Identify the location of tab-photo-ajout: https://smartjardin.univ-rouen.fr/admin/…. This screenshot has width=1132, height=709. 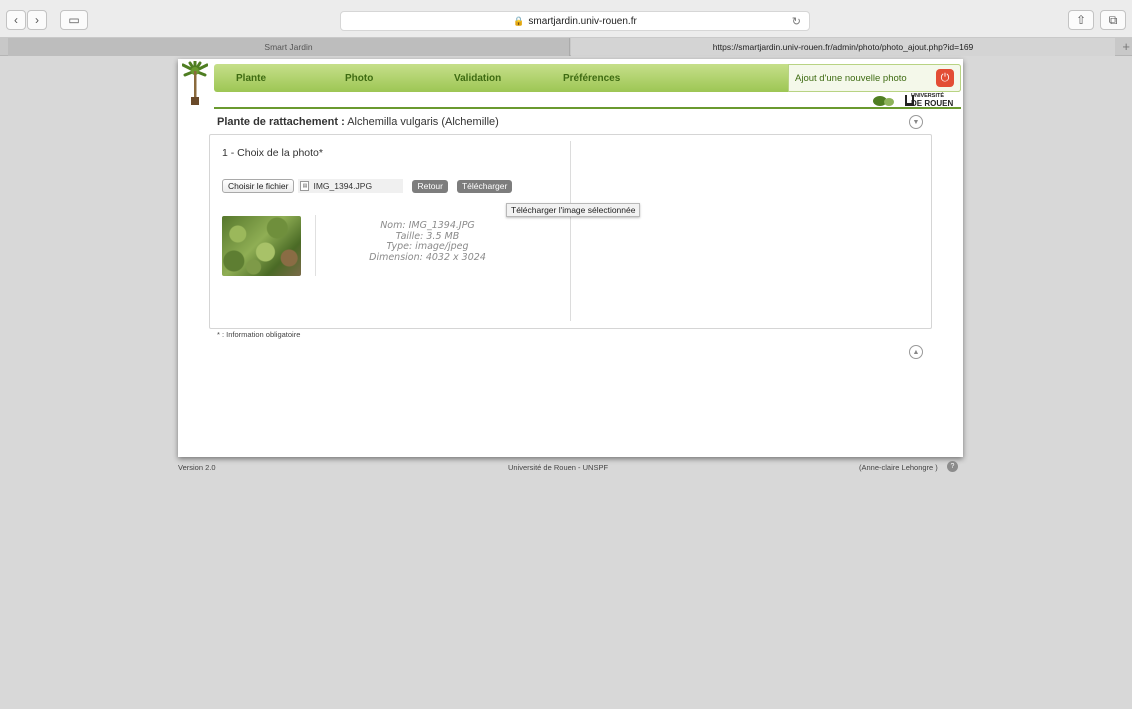
(843, 47).